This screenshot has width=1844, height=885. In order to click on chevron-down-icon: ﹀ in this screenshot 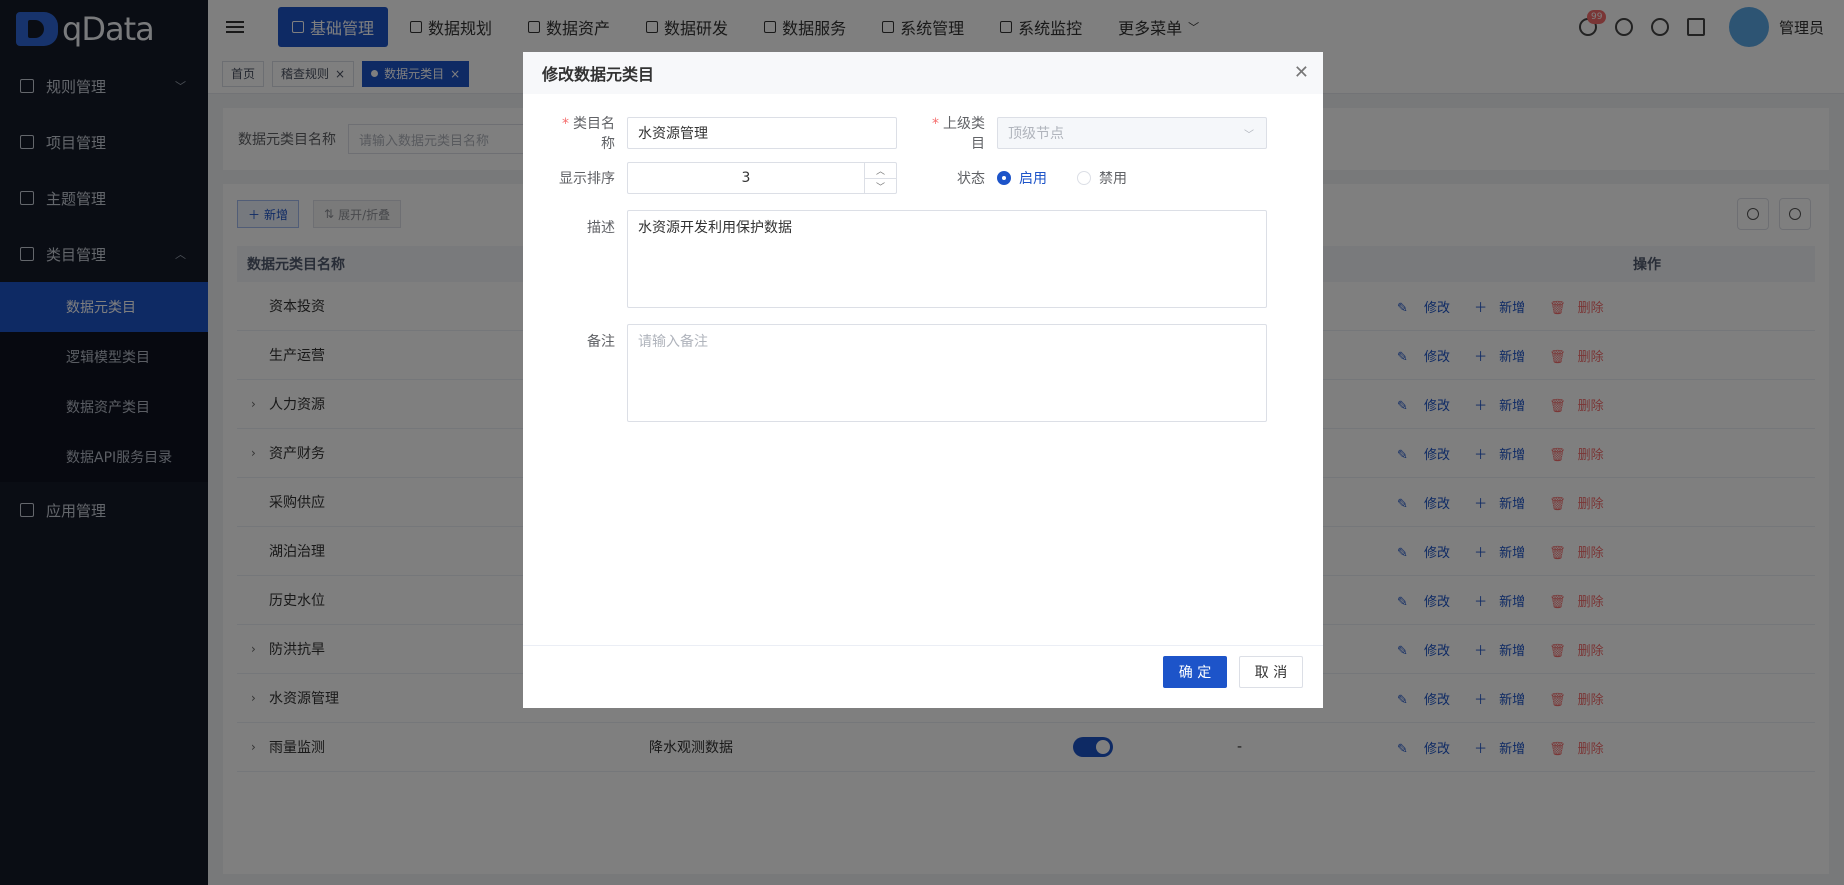, I will do `click(1249, 135)`.